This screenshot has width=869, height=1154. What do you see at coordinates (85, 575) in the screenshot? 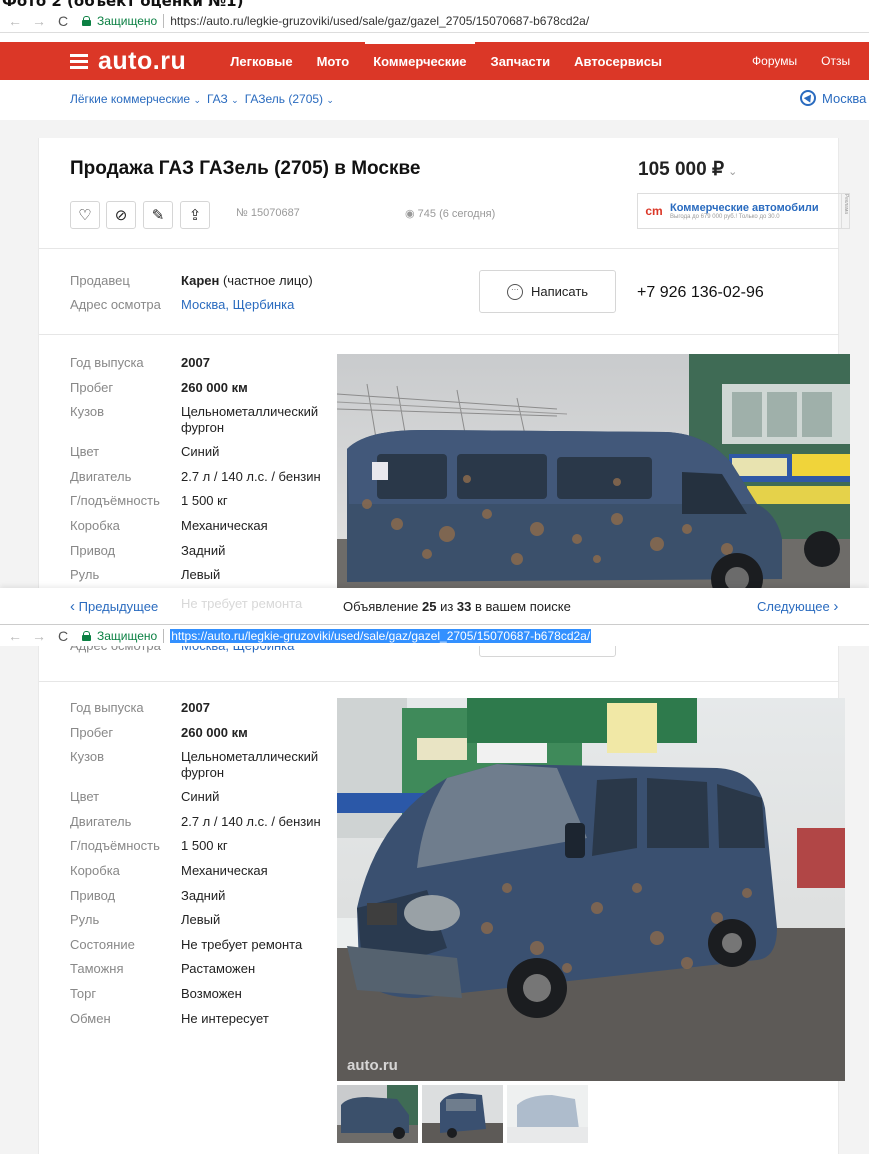
I see `spec-label: Руль` at bounding box center [85, 575].